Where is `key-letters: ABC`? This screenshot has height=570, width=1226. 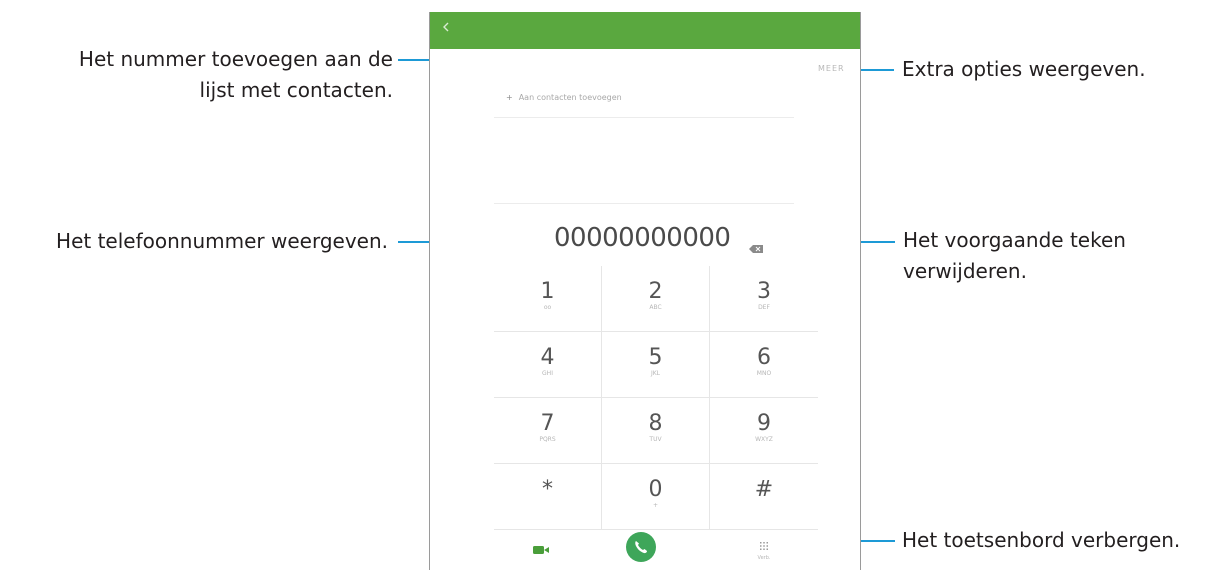 key-letters: ABC is located at coordinates (655, 307).